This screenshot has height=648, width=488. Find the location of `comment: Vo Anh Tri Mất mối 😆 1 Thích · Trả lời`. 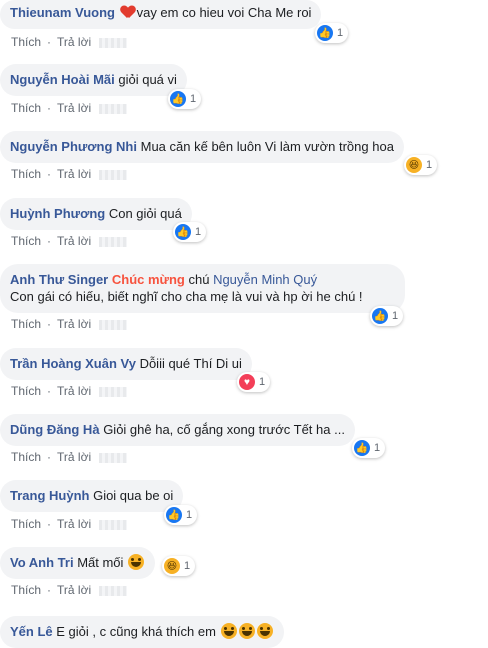

comment: Vo Anh Tri Mất mối 😆 1 Thích · Trả lời is located at coordinates (98, 572).